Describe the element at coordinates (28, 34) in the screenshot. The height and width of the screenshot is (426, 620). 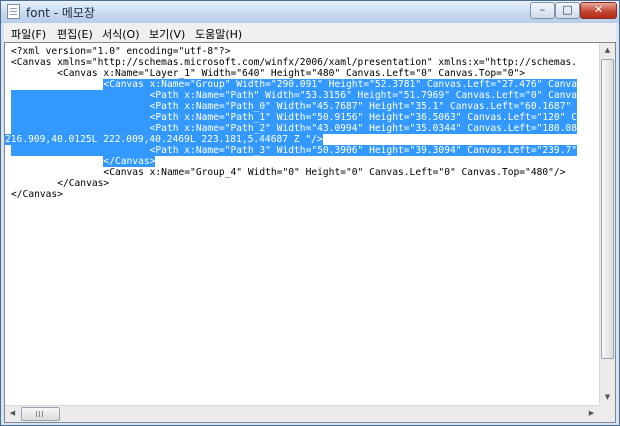
I see `menu-file: 파일(F)` at that location.